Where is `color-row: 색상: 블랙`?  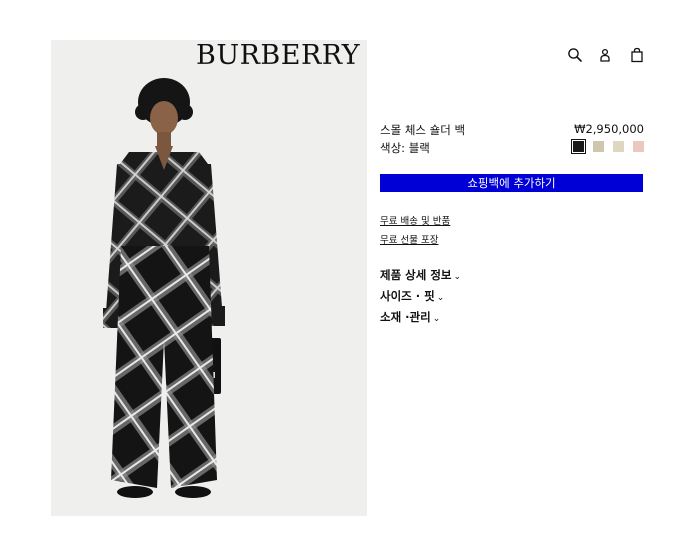 color-row: 색상: 블랙 is located at coordinates (512, 148).